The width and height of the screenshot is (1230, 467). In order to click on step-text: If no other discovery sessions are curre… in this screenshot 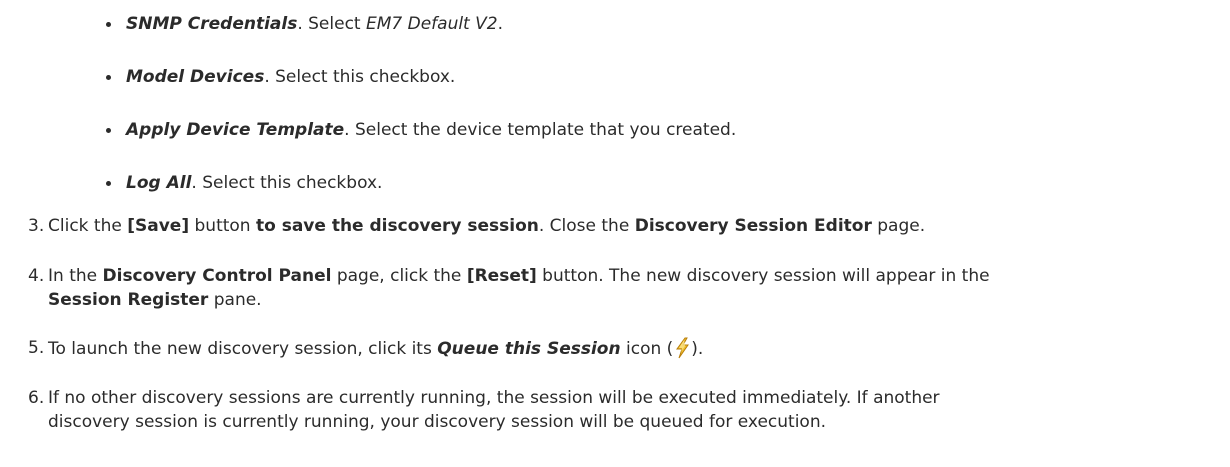, I will do `click(494, 398)`.